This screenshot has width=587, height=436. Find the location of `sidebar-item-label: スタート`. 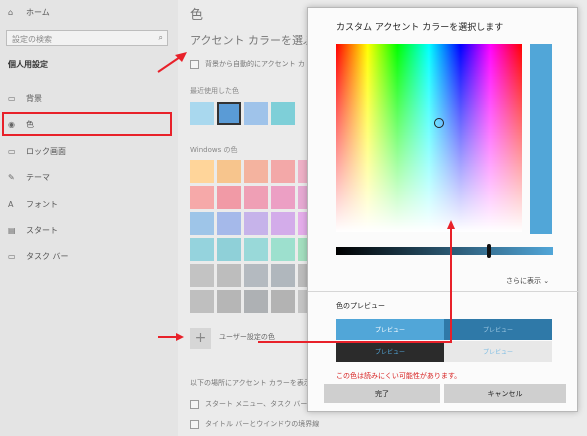

sidebar-item-label: スタート is located at coordinates (42, 230).